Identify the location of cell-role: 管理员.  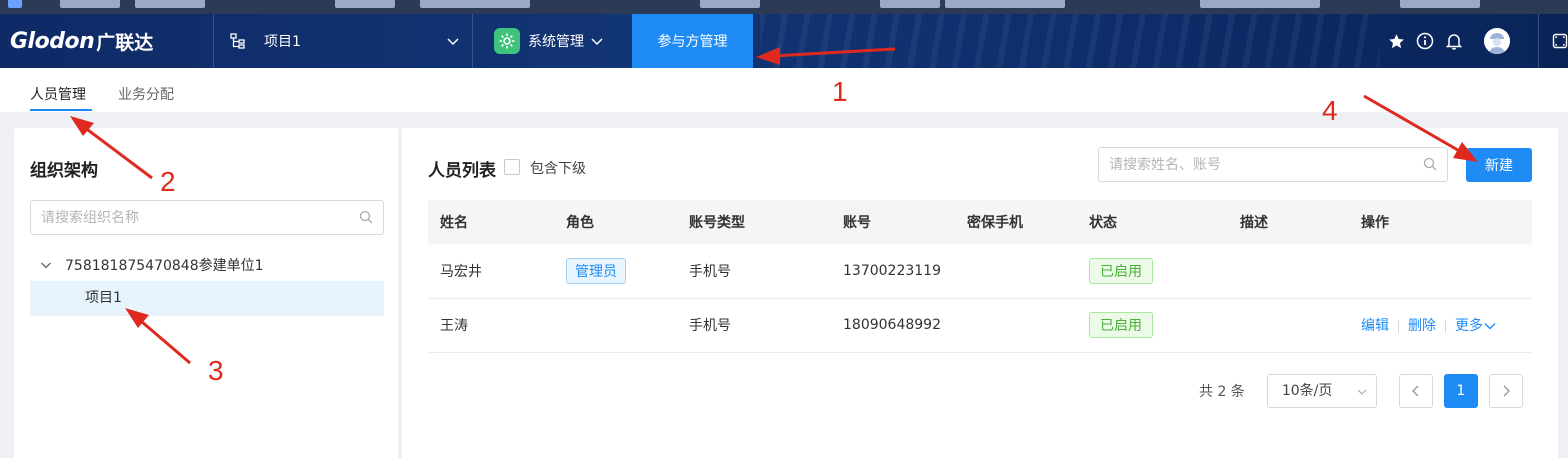
(615, 271).